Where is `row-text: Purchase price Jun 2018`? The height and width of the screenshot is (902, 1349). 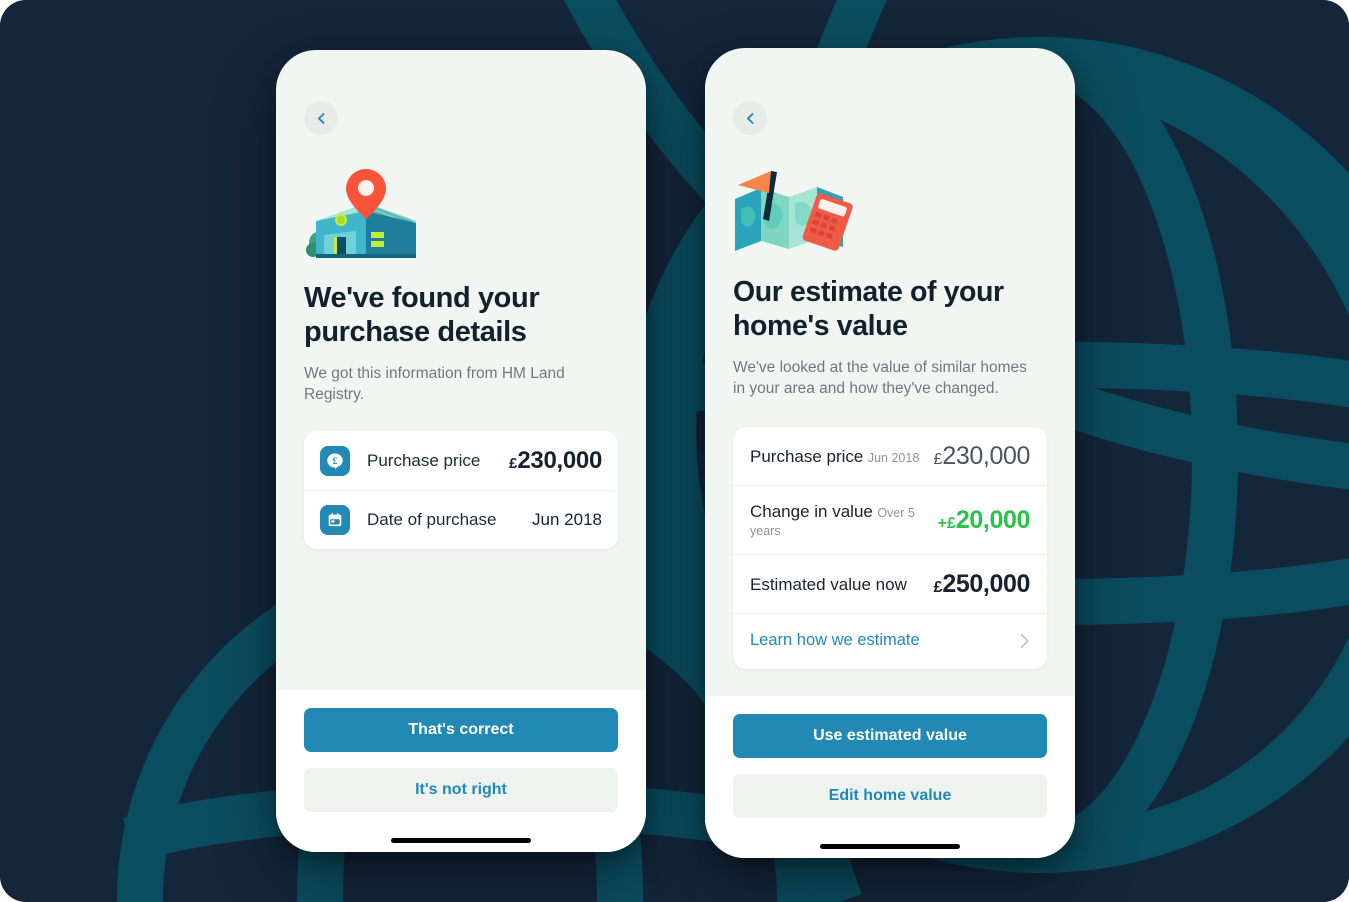 row-text: Purchase price Jun 2018 is located at coordinates (842, 456).